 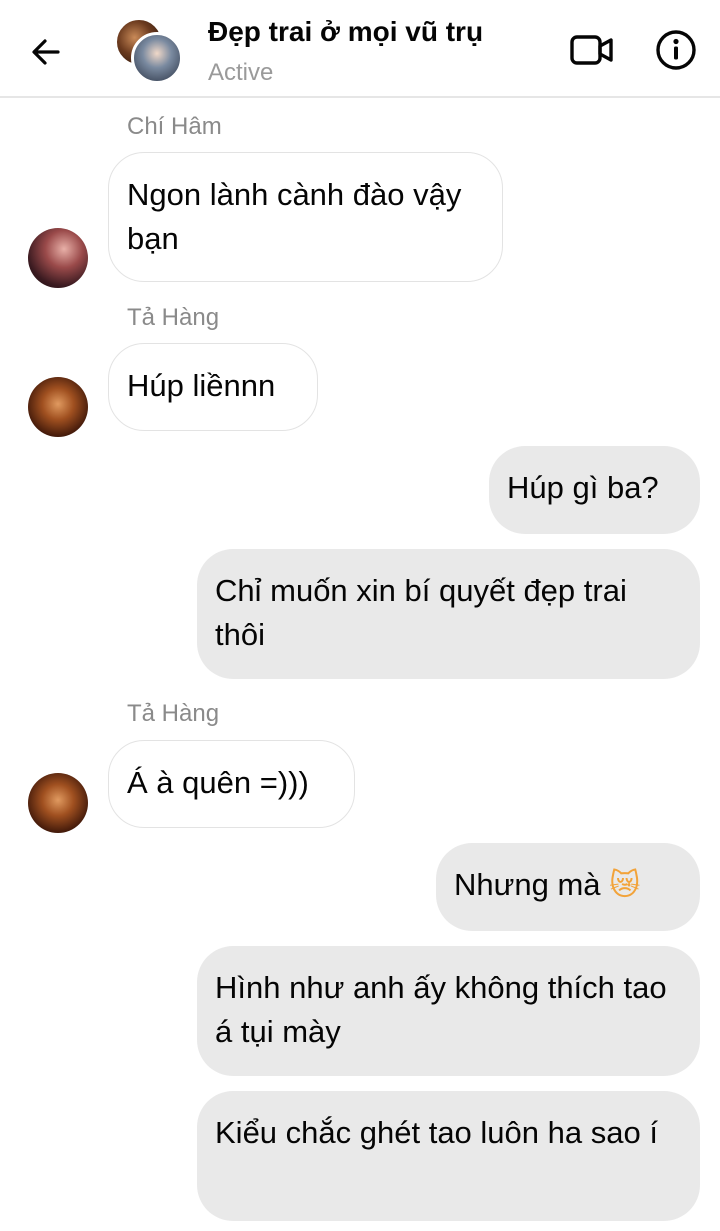 What do you see at coordinates (625, 885) in the screenshot?
I see `crying-cat-emoji-icon: 😿` at bounding box center [625, 885].